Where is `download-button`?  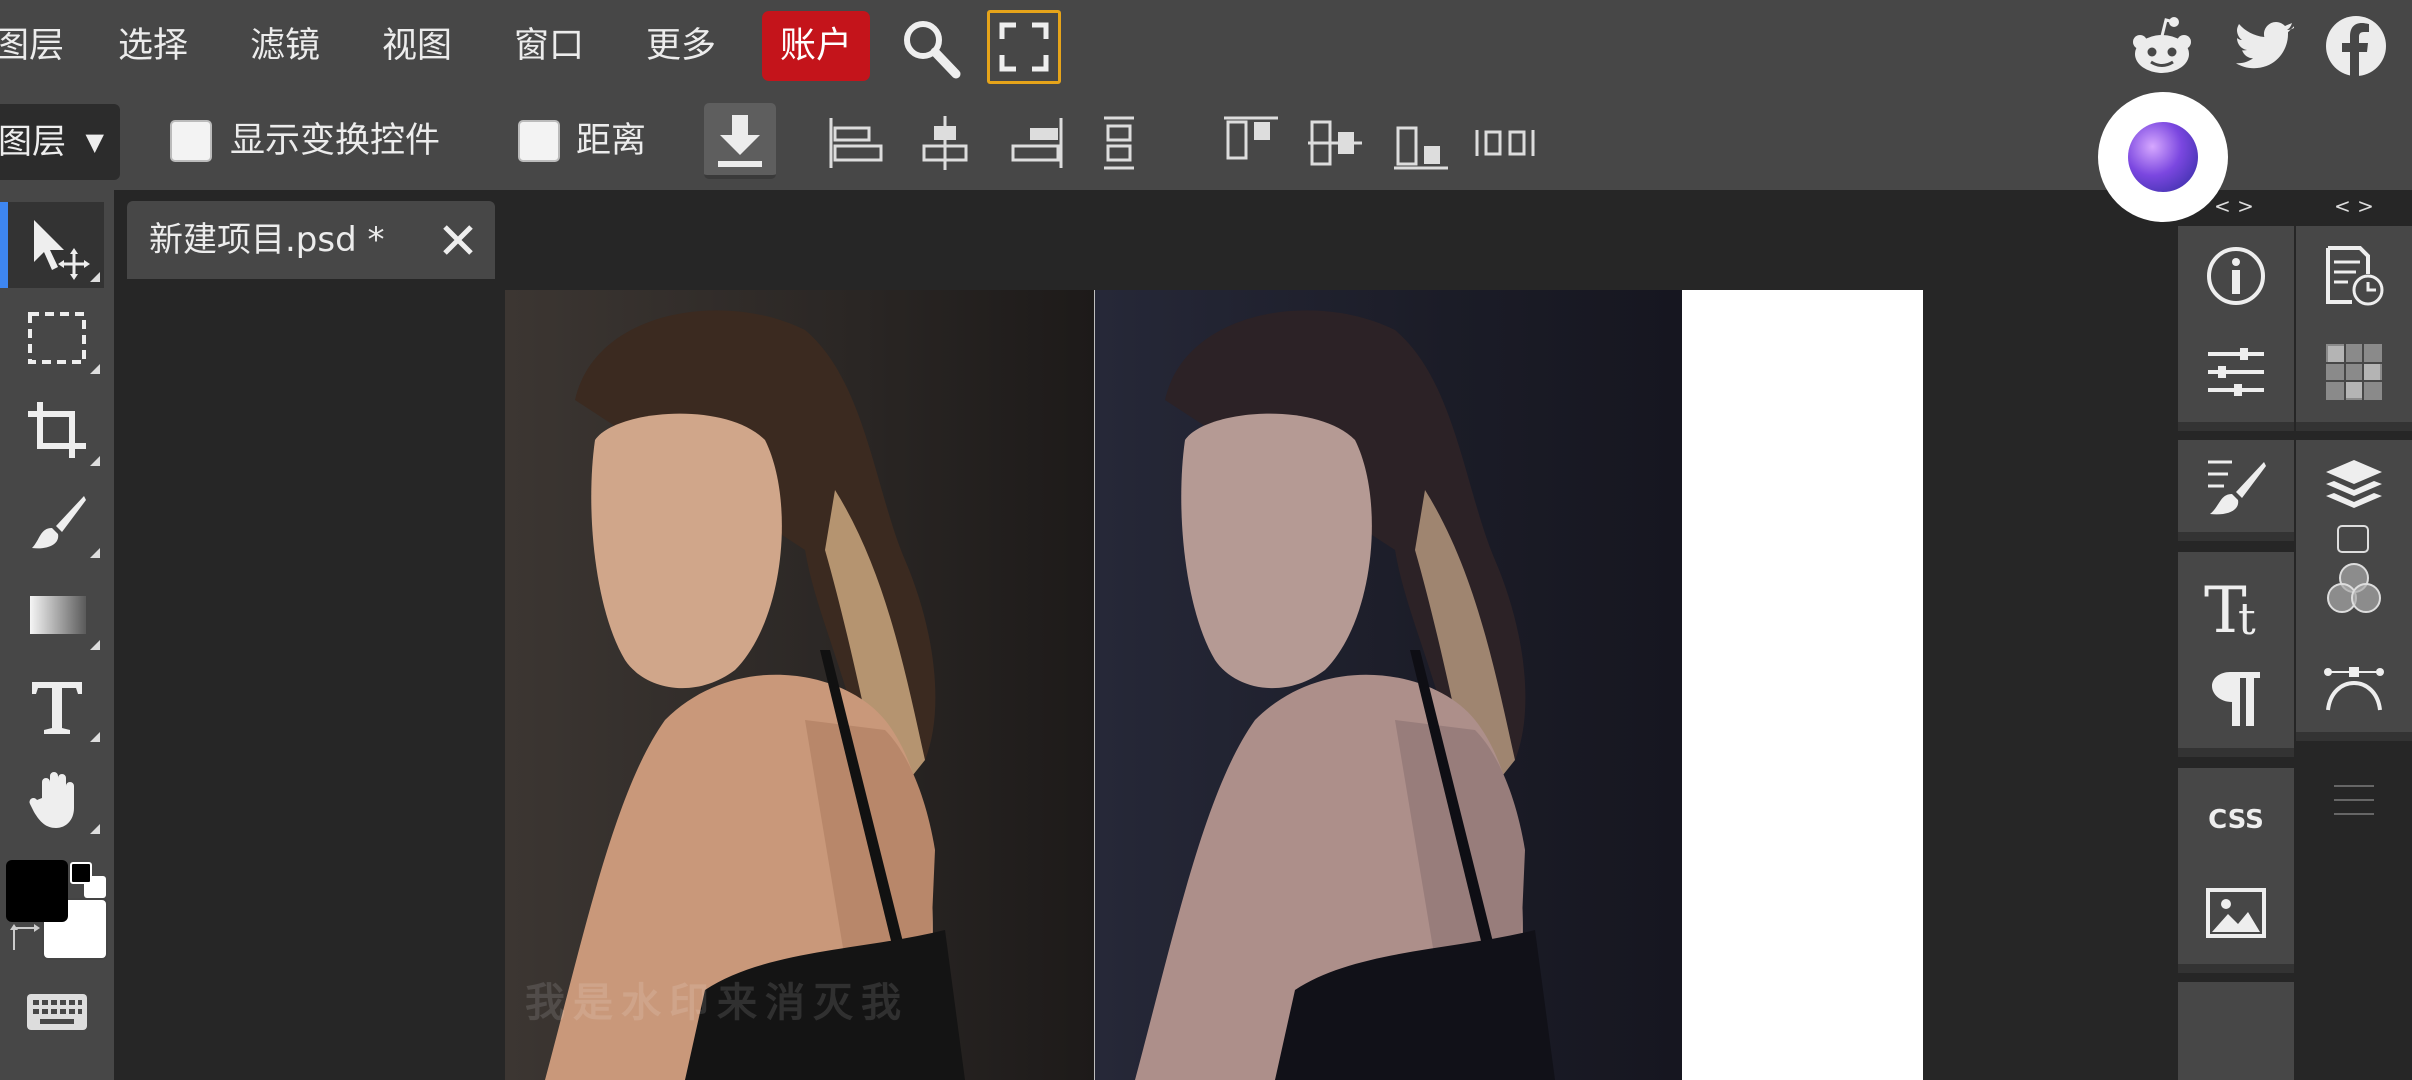 download-button is located at coordinates (740, 141).